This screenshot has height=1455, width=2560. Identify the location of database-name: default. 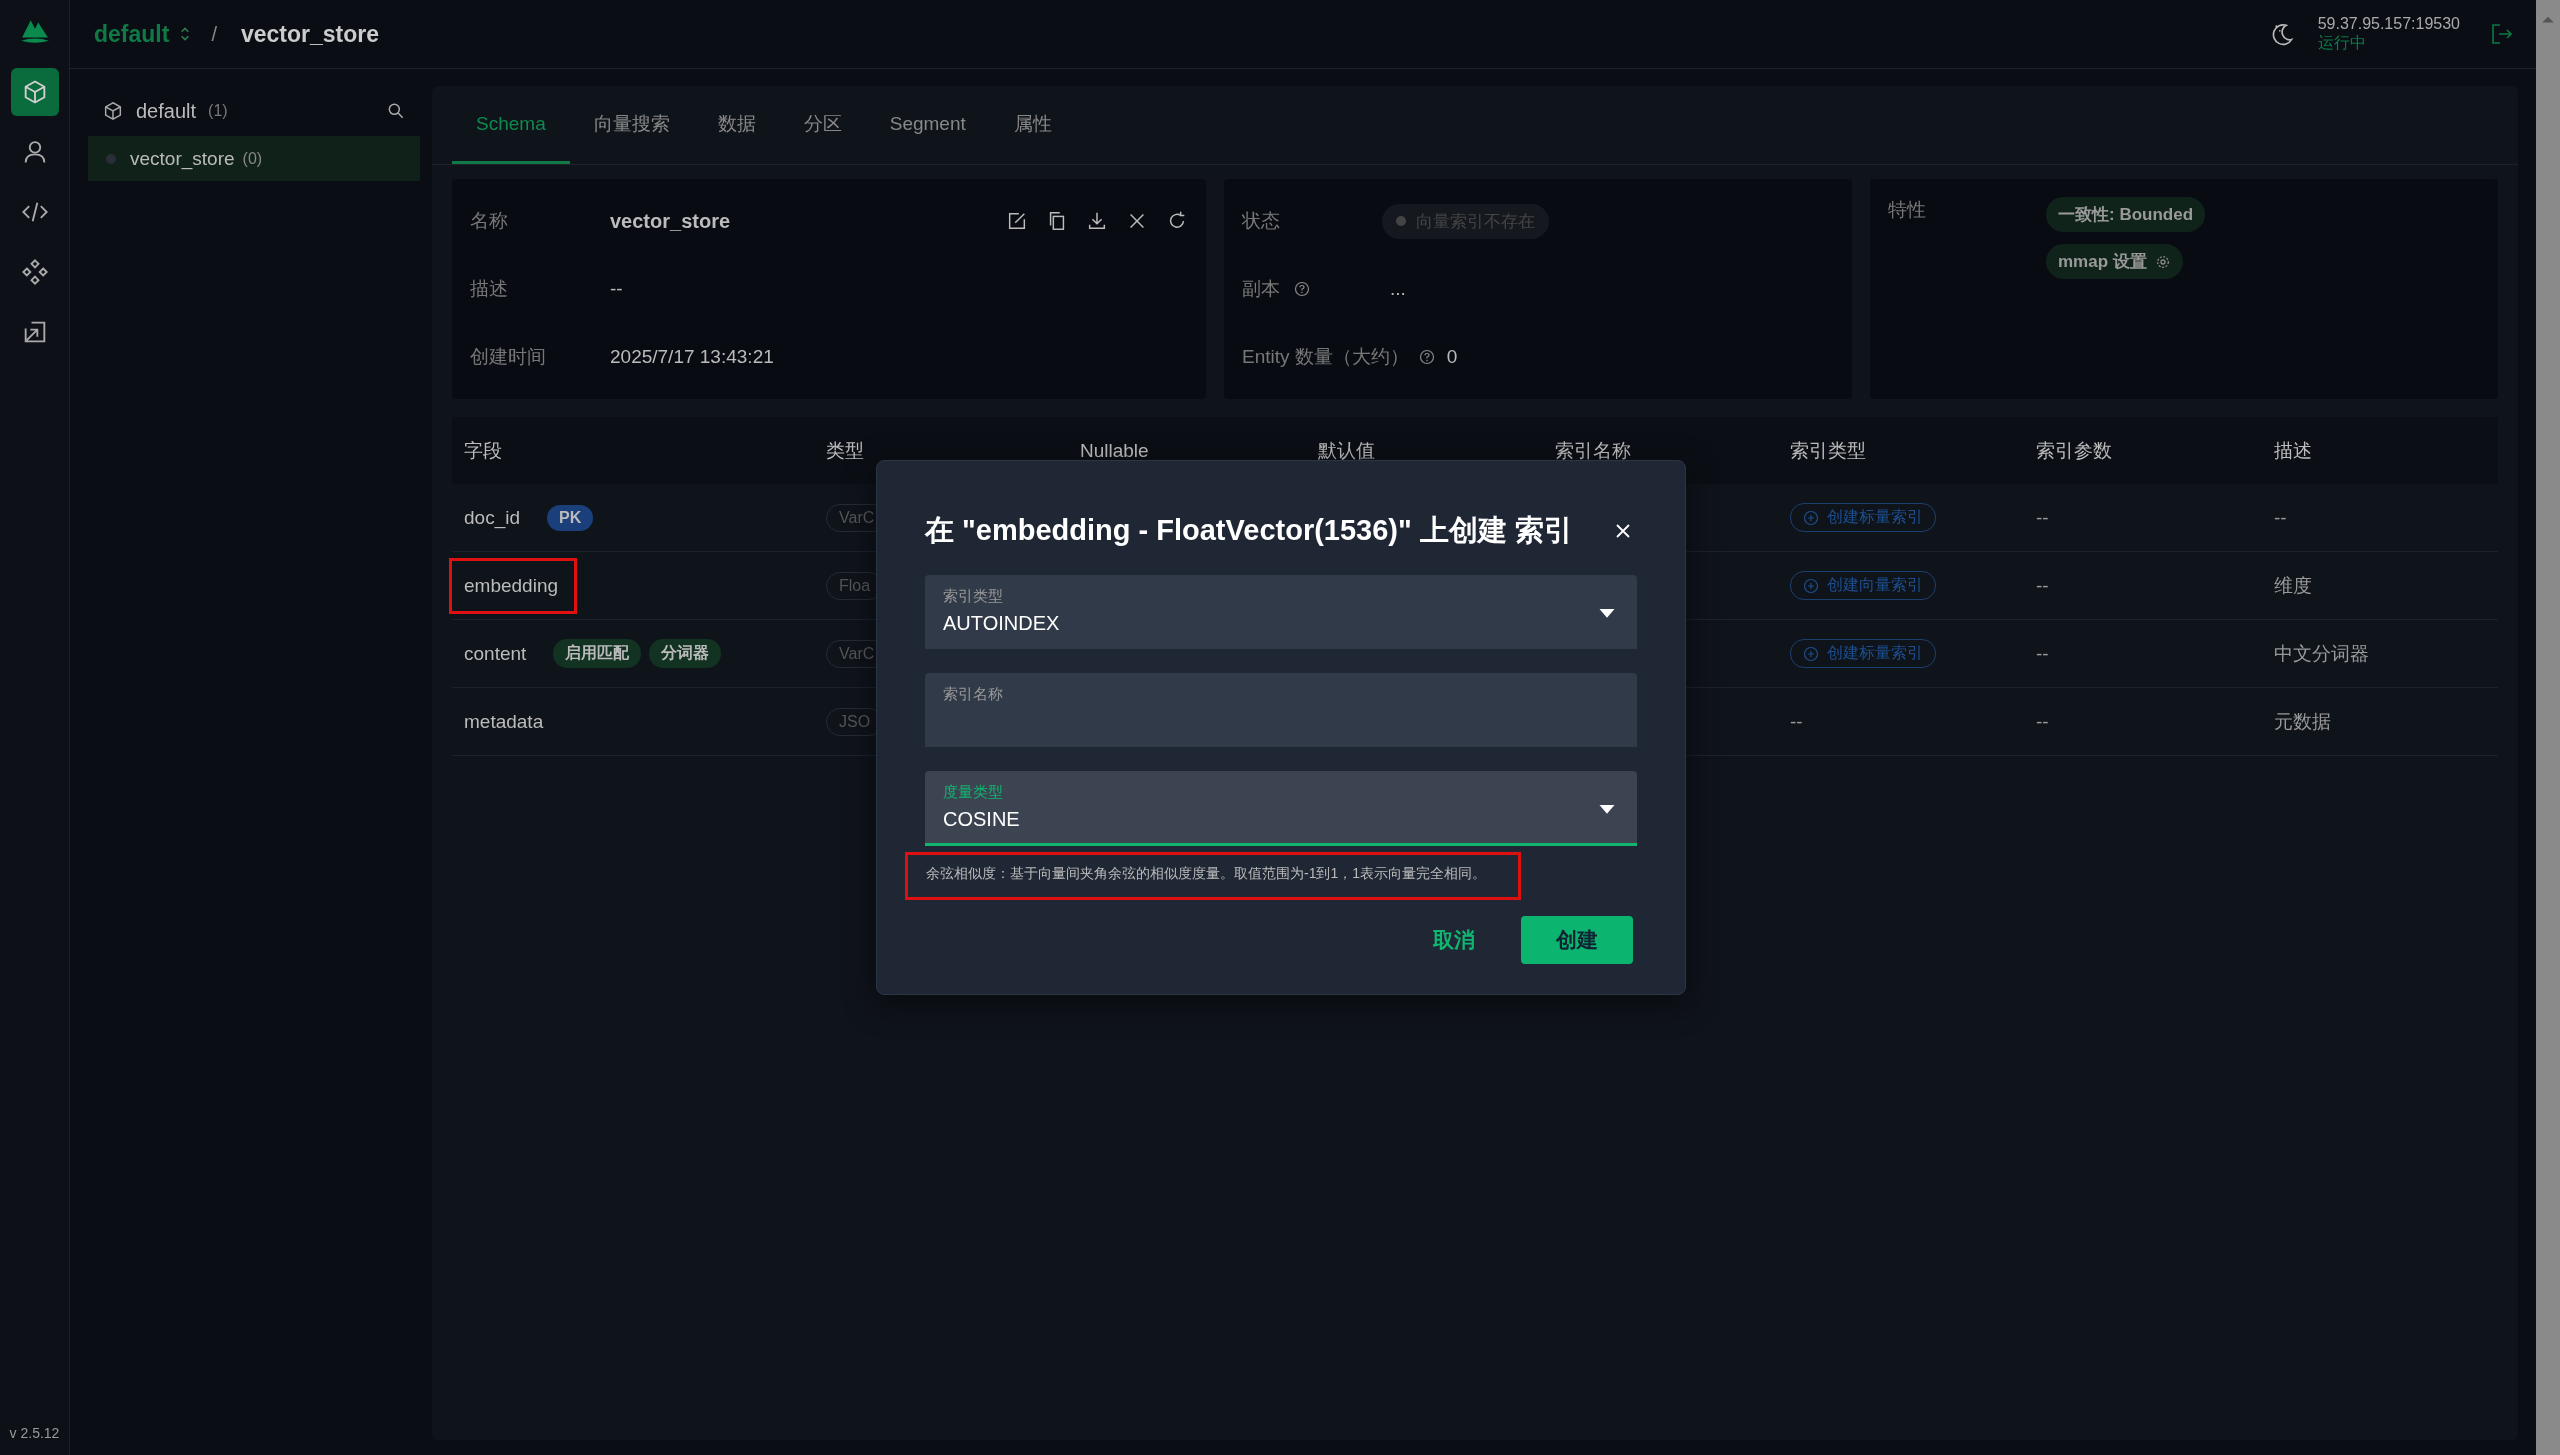
(166, 111).